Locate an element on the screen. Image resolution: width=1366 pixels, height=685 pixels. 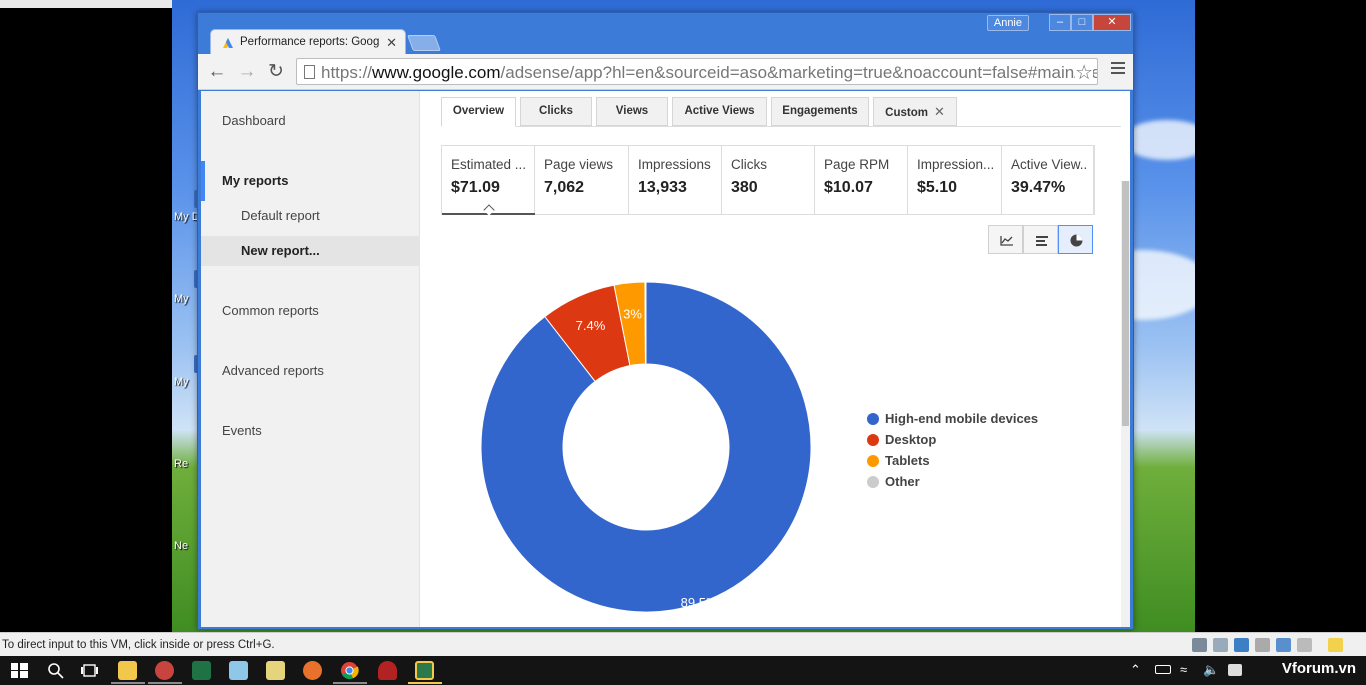
browser-tab: Performance reports: Google ✕ is located at coordinates (308, 42).